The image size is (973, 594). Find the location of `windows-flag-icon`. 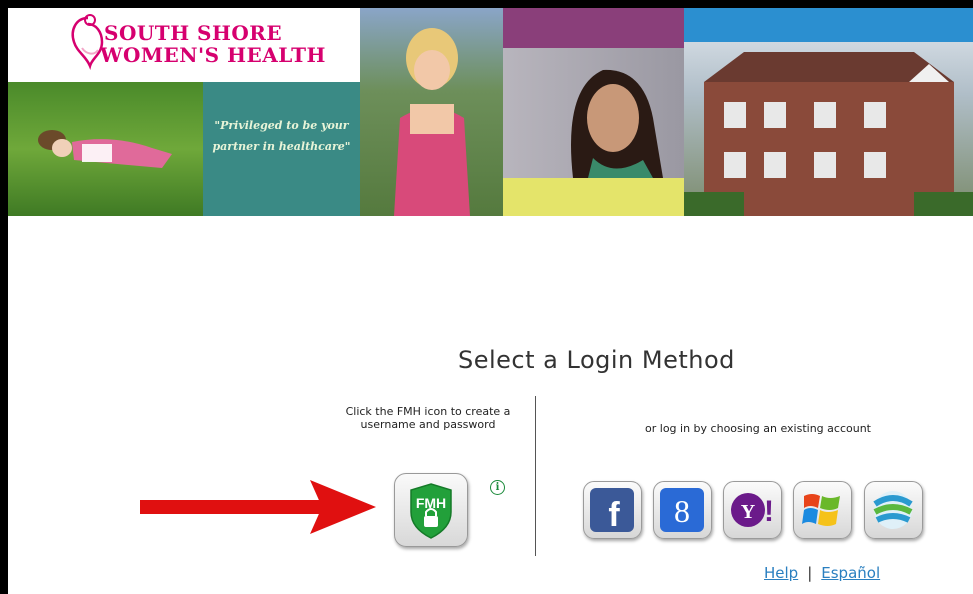

windows-flag-icon is located at coordinates (821, 510).